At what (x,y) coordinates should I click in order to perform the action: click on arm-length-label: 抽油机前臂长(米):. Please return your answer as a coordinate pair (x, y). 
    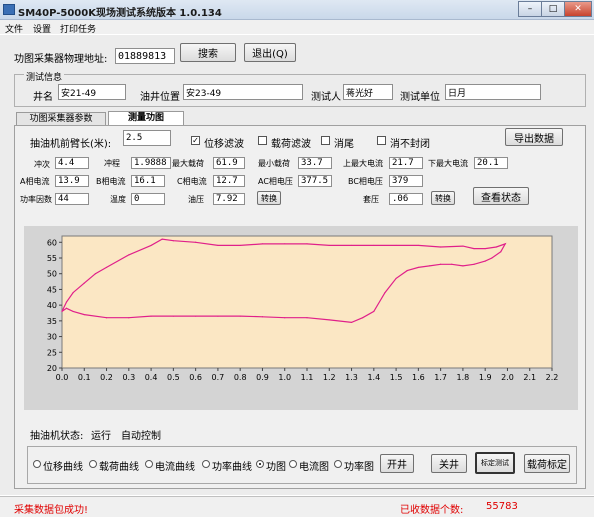
    Looking at the image, I should click on (71, 144).